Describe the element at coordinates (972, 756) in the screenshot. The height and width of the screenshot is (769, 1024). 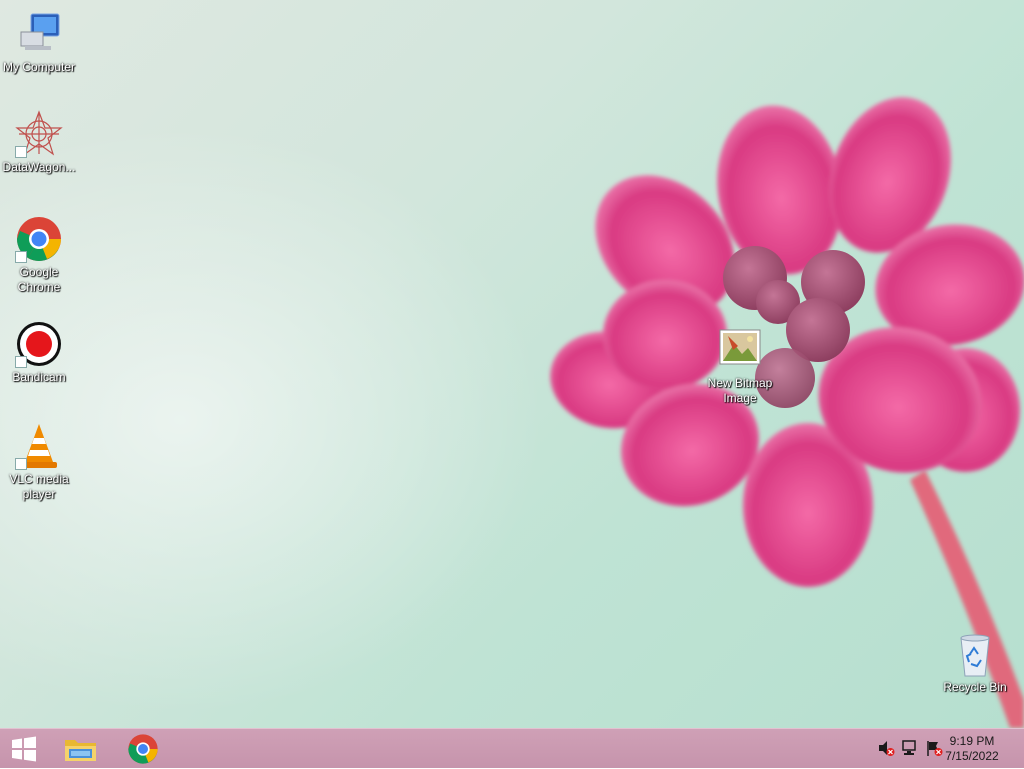
I see `clock-date: 7/15/2022` at that location.